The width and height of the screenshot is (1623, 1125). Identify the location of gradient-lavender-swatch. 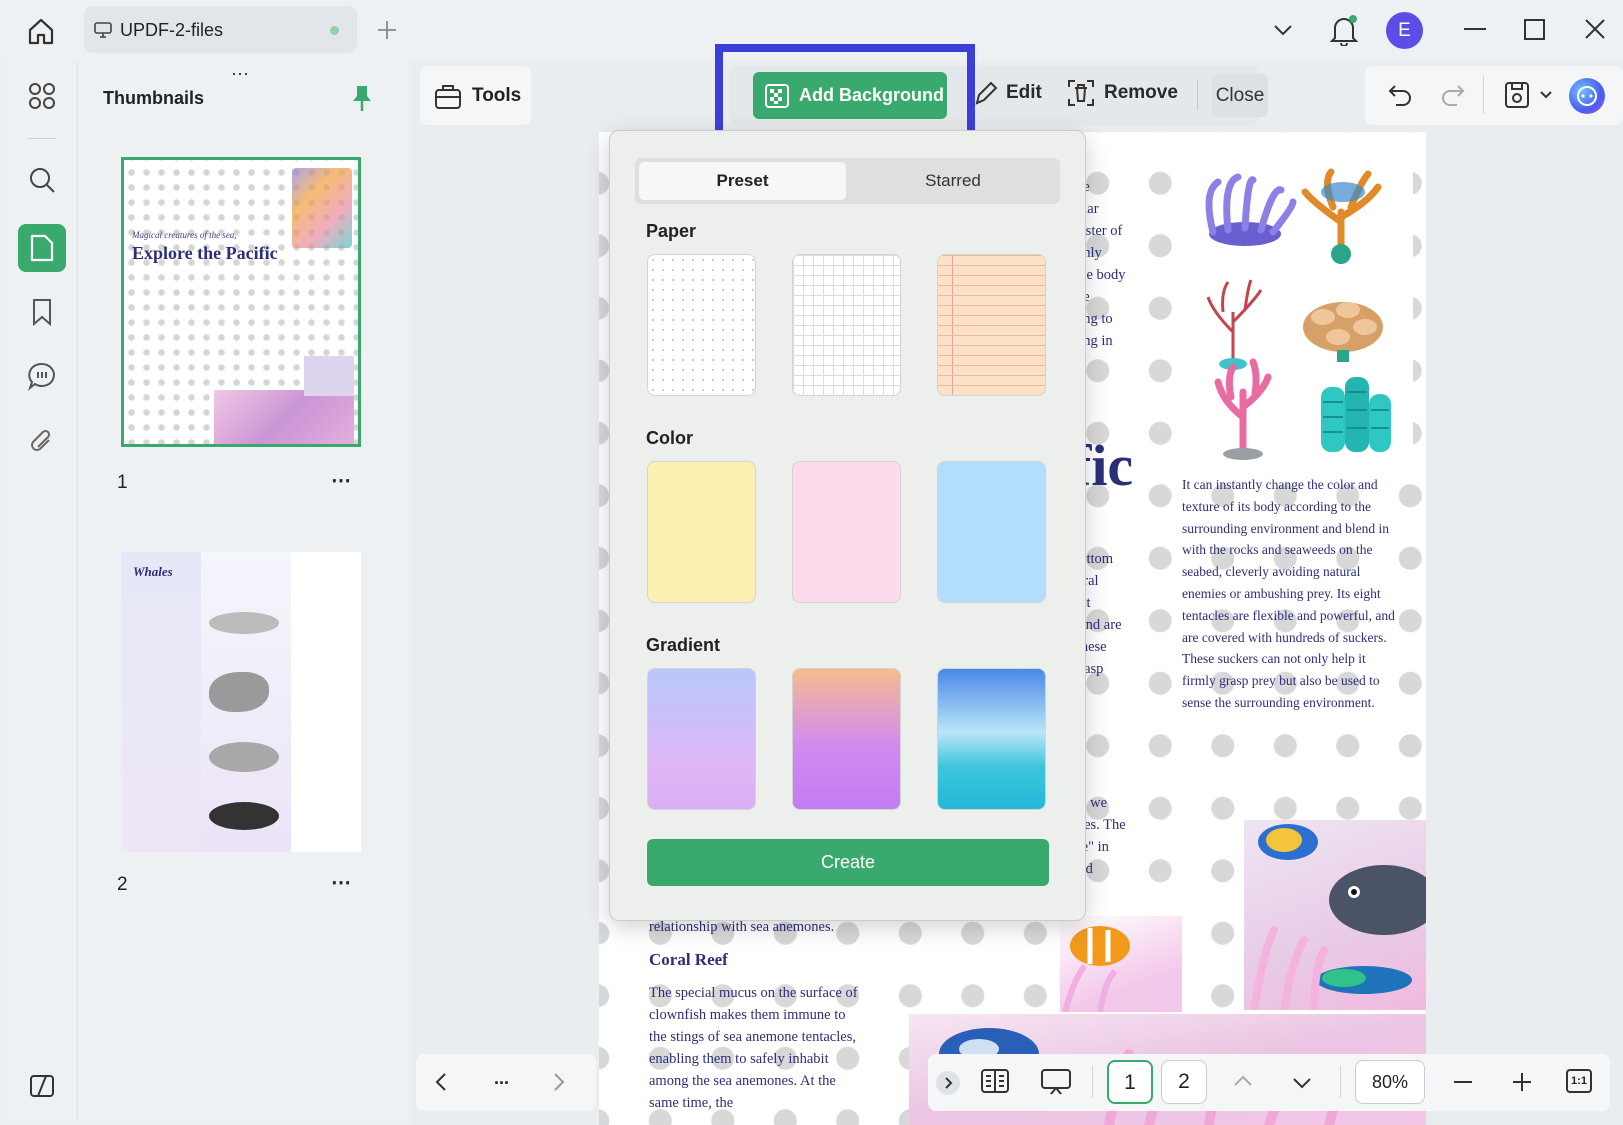
(701, 739).